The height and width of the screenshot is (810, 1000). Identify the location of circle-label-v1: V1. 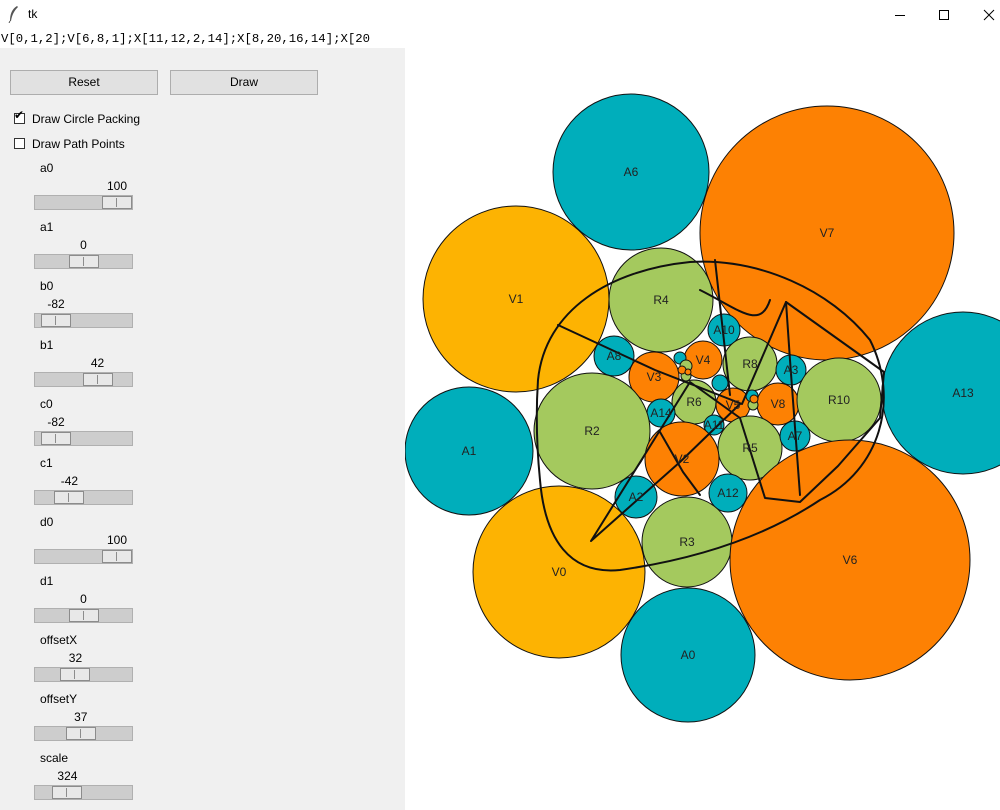
(516, 299).